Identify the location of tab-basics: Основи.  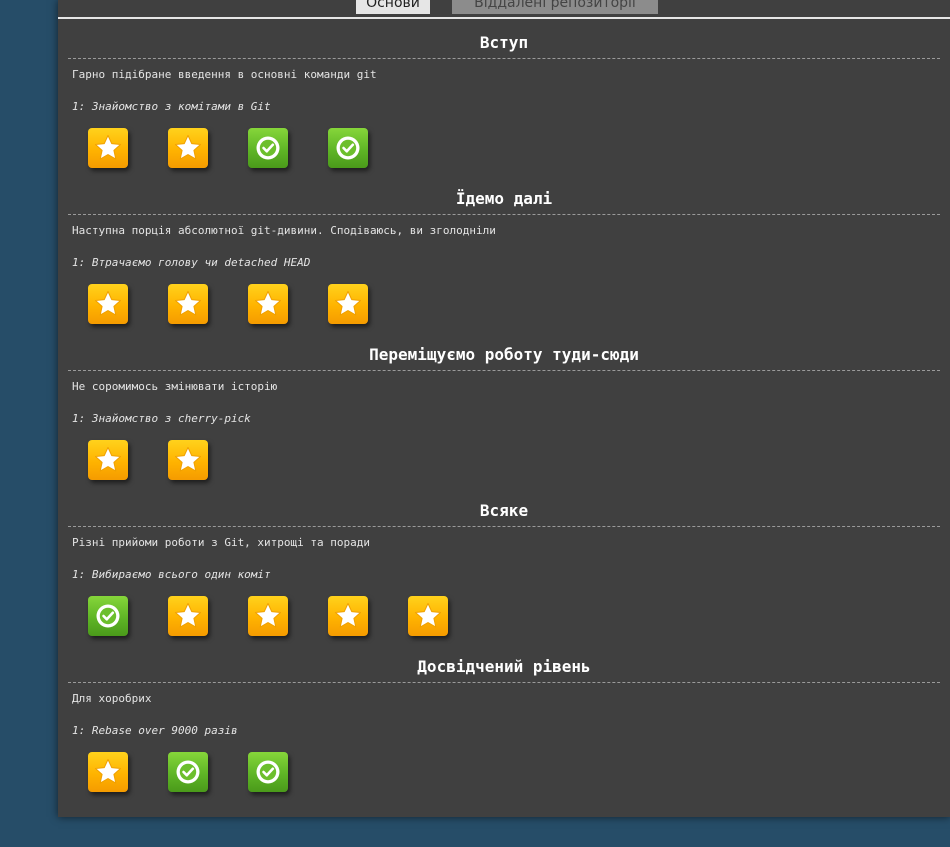
(393, 7).